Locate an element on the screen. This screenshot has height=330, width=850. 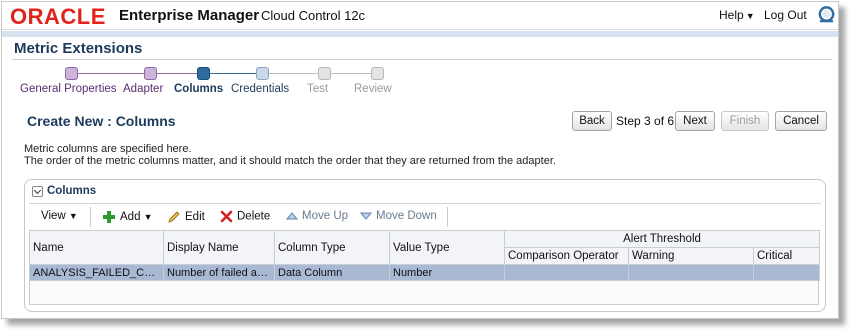
plus-icon is located at coordinates (109, 217).